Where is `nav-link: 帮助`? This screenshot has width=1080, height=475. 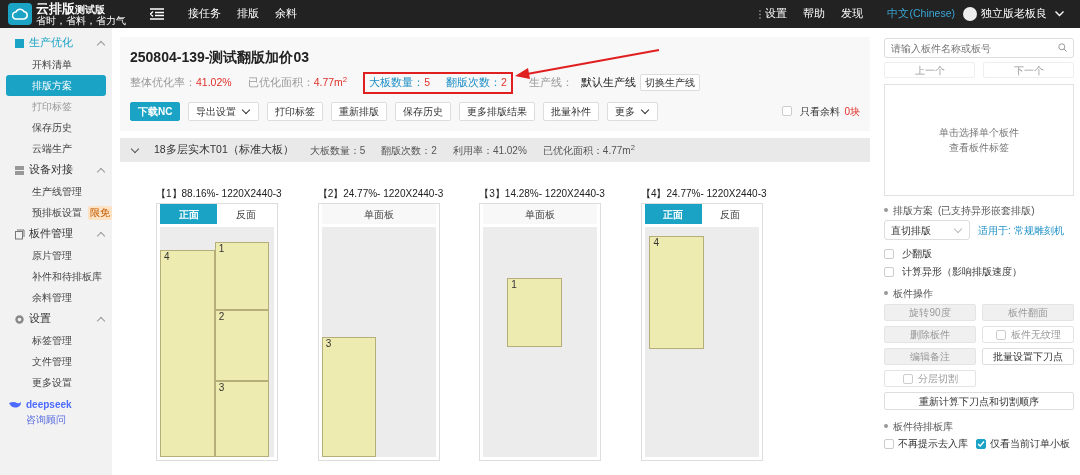
nav-link: 帮助 is located at coordinates (814, 14).